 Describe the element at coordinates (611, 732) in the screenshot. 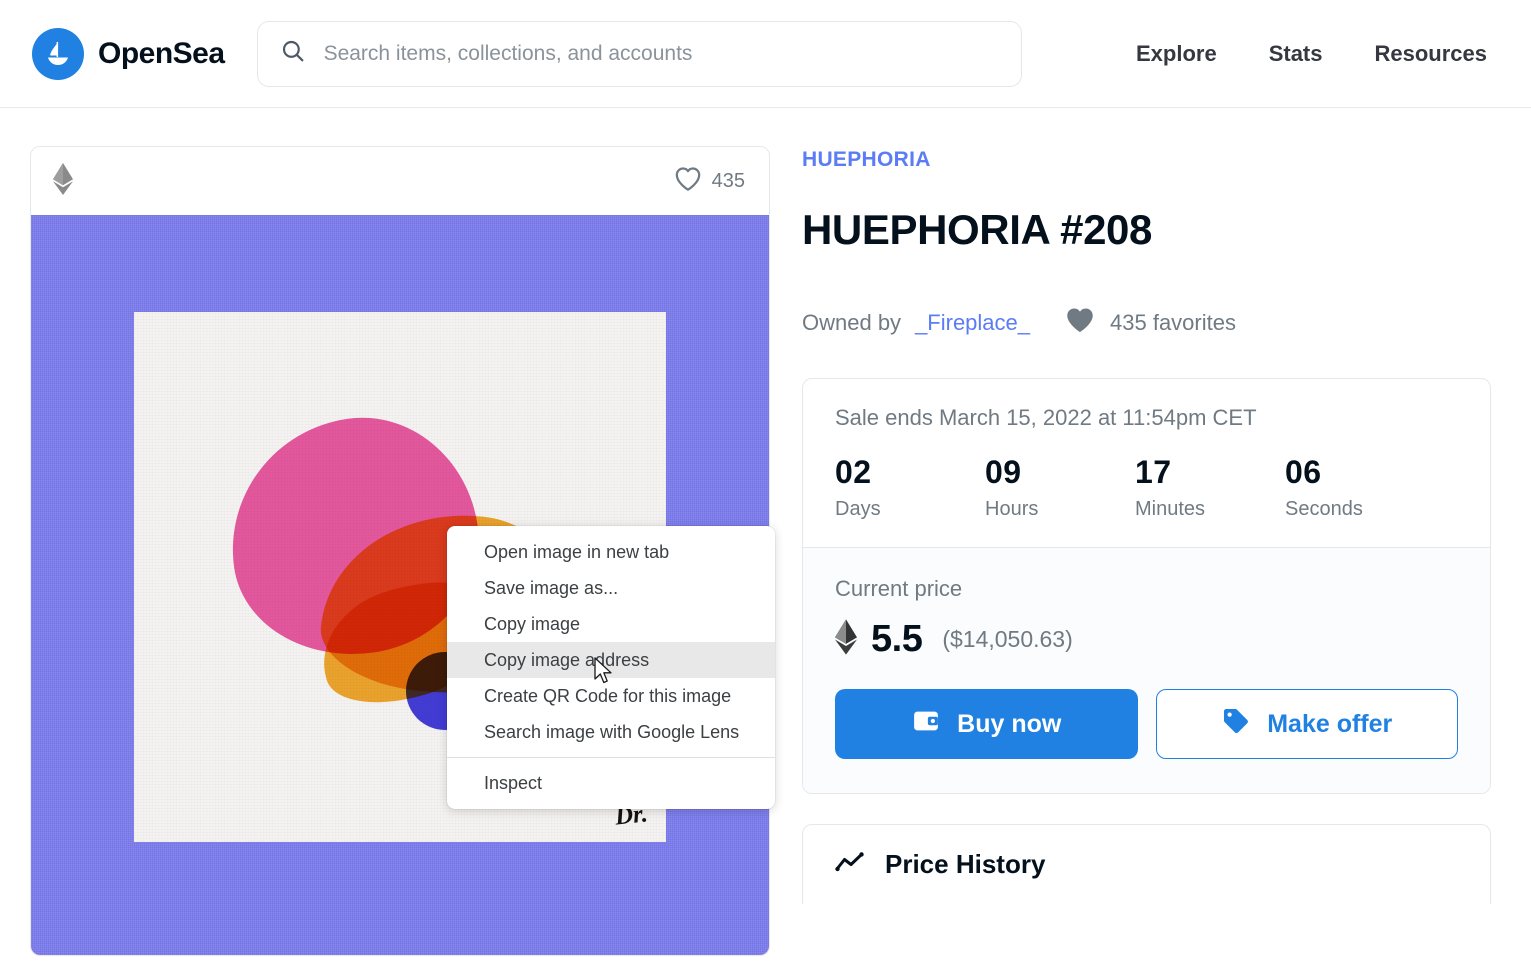

I see `context-menu-item-search-with-google-lens: Search image with Google Lens` at that location.